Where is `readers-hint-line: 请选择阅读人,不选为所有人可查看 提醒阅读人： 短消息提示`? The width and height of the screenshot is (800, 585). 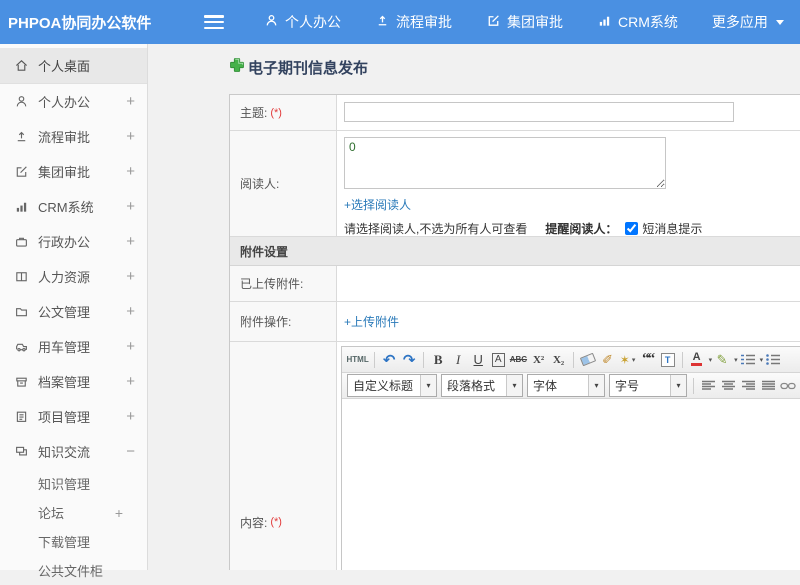
readers-hint-line: 请选择阅读人,不选为所有人可查看 提醒阅读人： 短消息提示 is located at coordinates (572, 228).